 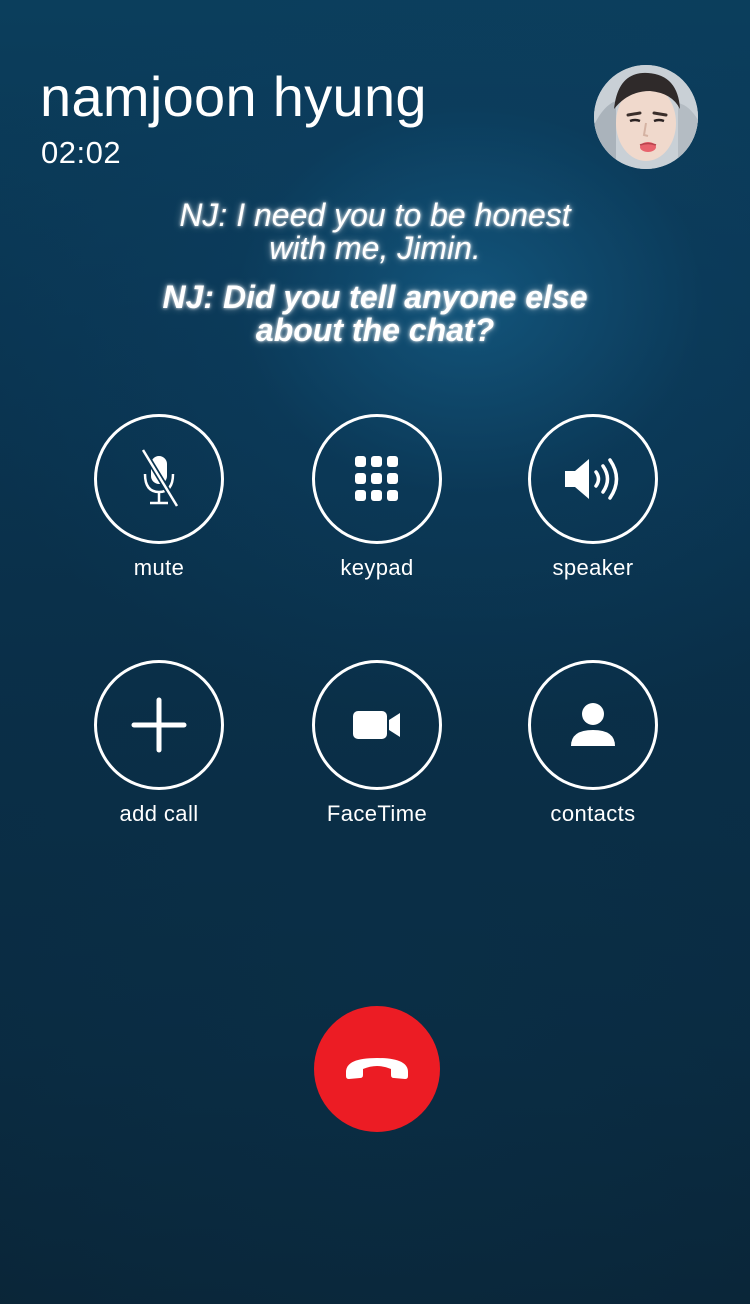 I want to click on facetime-button: FaceTime, so click(x=377, y=744).